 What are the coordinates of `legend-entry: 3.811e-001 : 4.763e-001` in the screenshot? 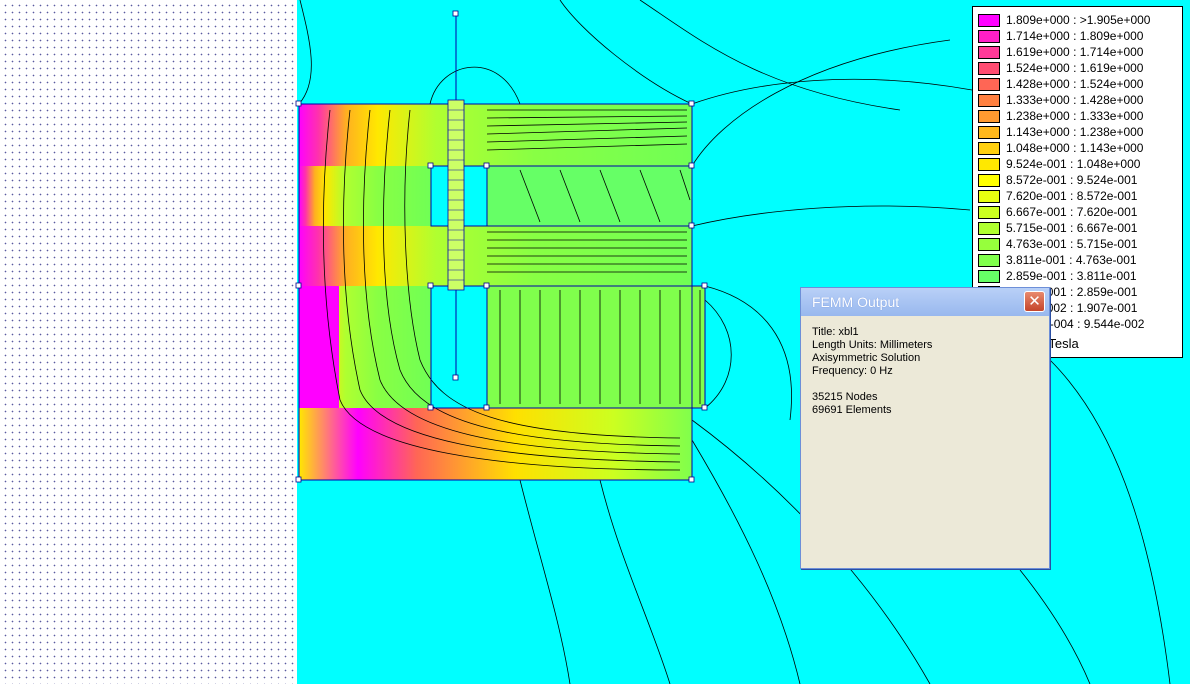 It's located at (1057, 260).